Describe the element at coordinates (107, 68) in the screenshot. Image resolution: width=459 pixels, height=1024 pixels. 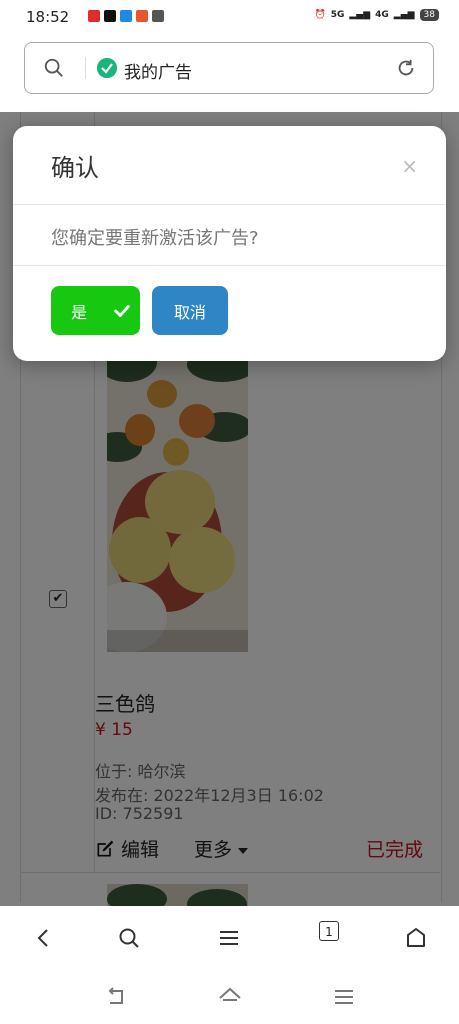
I see `secure-check-icon` at that location.